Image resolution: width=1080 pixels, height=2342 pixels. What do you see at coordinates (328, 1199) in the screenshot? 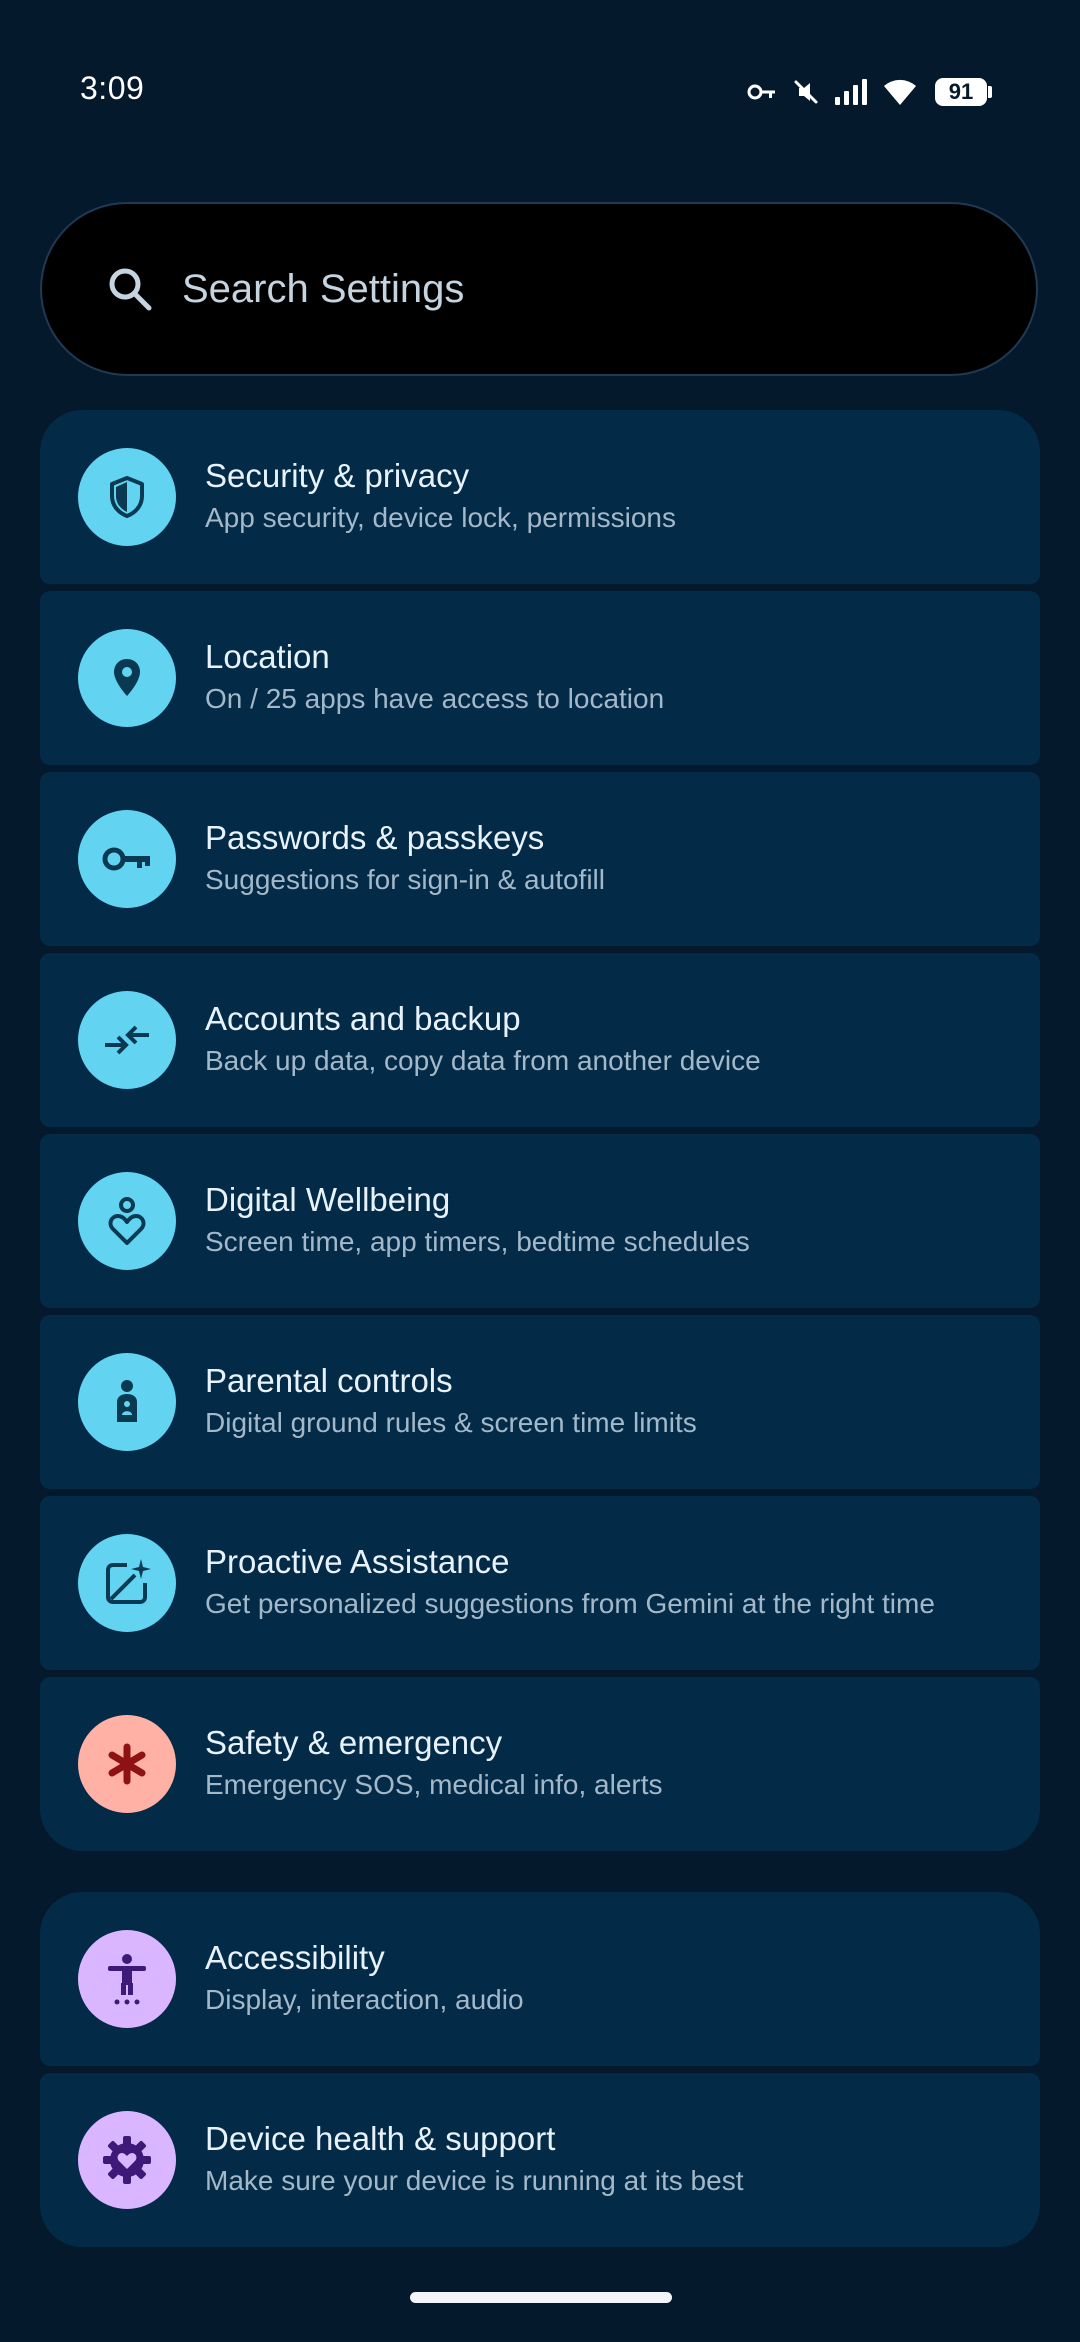
I see `item-title: Digital Wellbeing` at bounding box center [328, 1199].